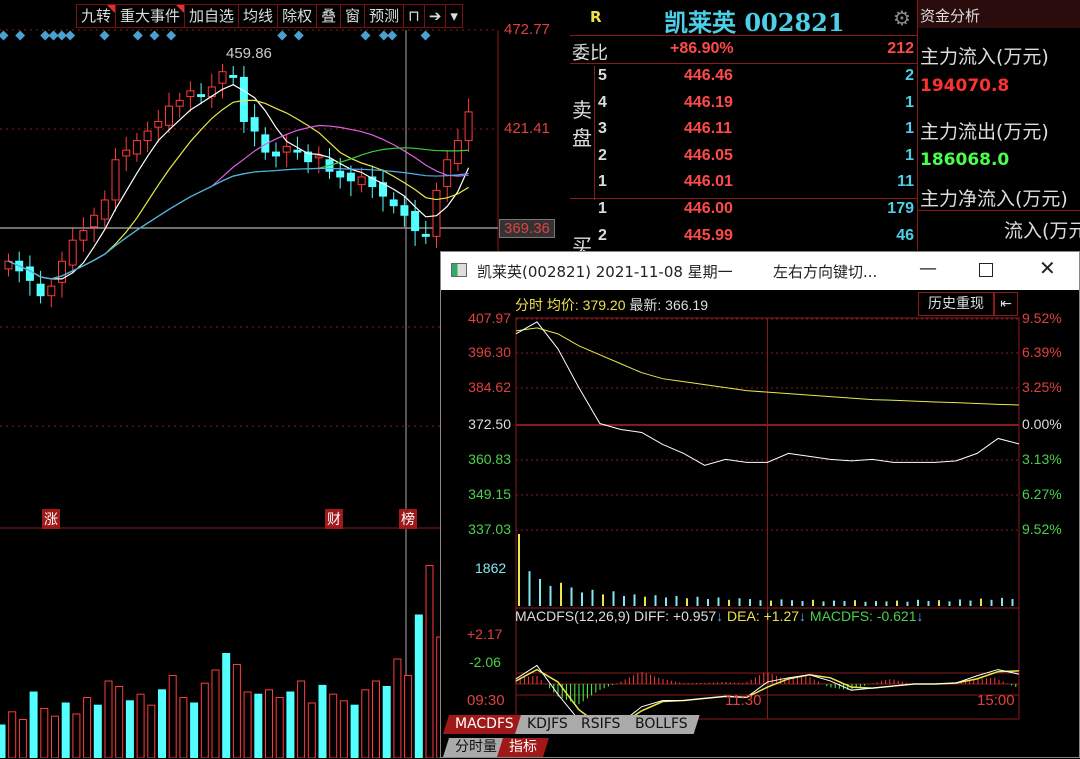  What do you see at coordinates (604, 305) in the screenshot?
I see `avg-value: 379.20` at bounding box center [604, 305].